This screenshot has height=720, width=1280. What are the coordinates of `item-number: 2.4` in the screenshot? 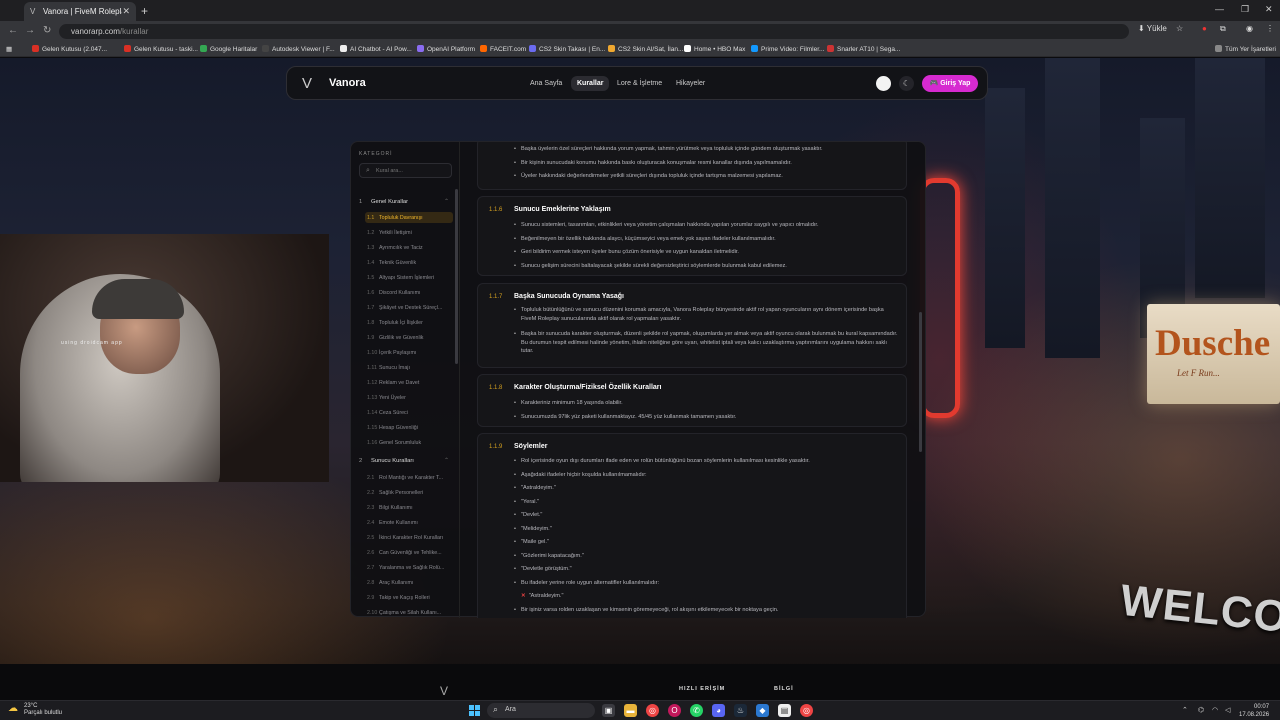 It's located at (371, 522).